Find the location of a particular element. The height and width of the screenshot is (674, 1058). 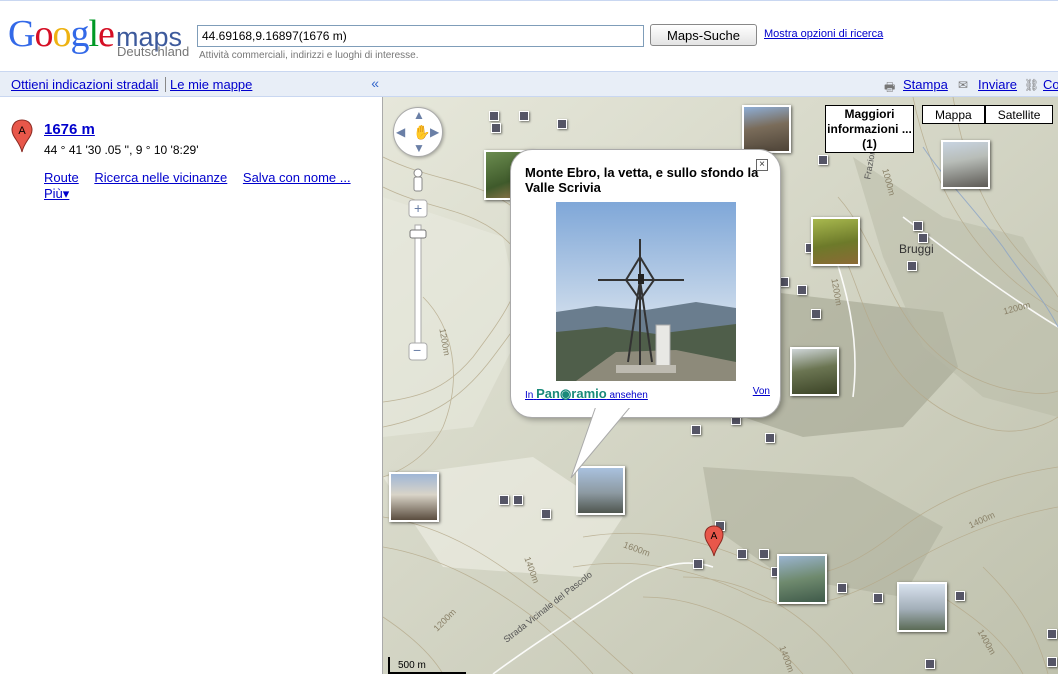

maps-search-button: Maps-Suche is located at coordinates (703, 35).